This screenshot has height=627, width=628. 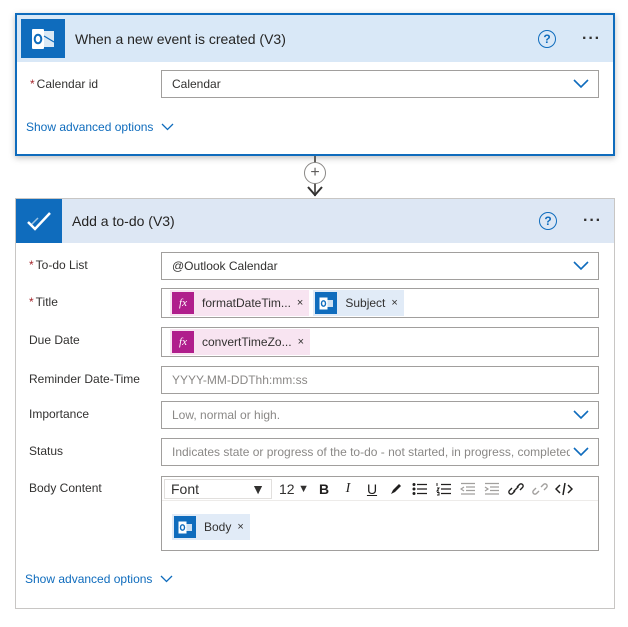 I want to click on token-body: Body ×, so click(x=211, y=527).